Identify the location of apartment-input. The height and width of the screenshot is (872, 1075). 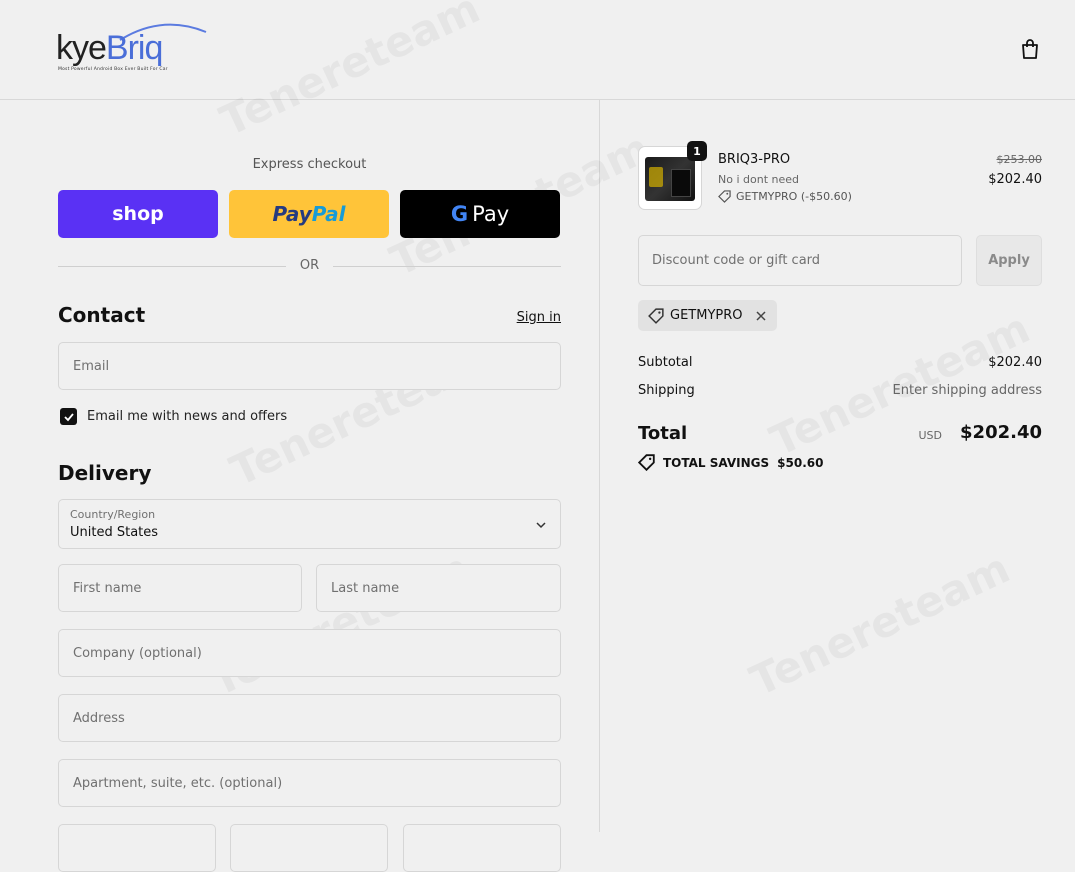
(309, 783).